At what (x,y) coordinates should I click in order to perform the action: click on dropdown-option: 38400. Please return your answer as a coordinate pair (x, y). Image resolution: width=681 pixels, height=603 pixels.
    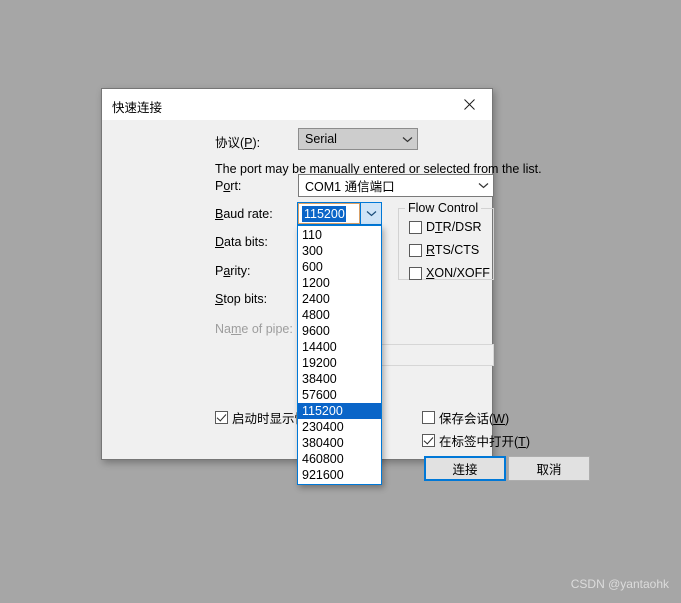
    Looking at the image, I should click on (339, 379).